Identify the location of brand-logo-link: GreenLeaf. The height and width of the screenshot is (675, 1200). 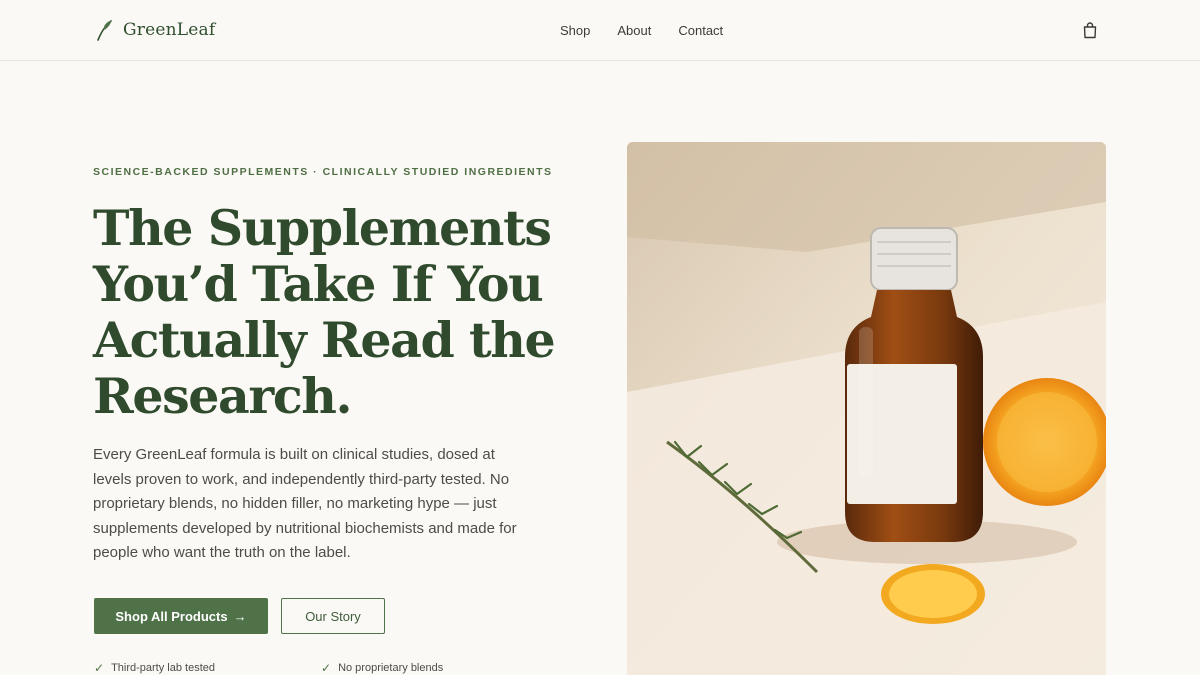
(155, 30).